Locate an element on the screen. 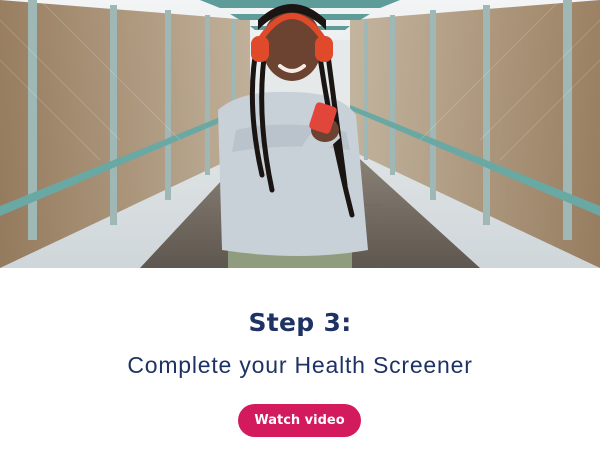 The height and width of the screenshot is (460, 600). watch-video-button: Watch video is located at coordinates (299, 420).